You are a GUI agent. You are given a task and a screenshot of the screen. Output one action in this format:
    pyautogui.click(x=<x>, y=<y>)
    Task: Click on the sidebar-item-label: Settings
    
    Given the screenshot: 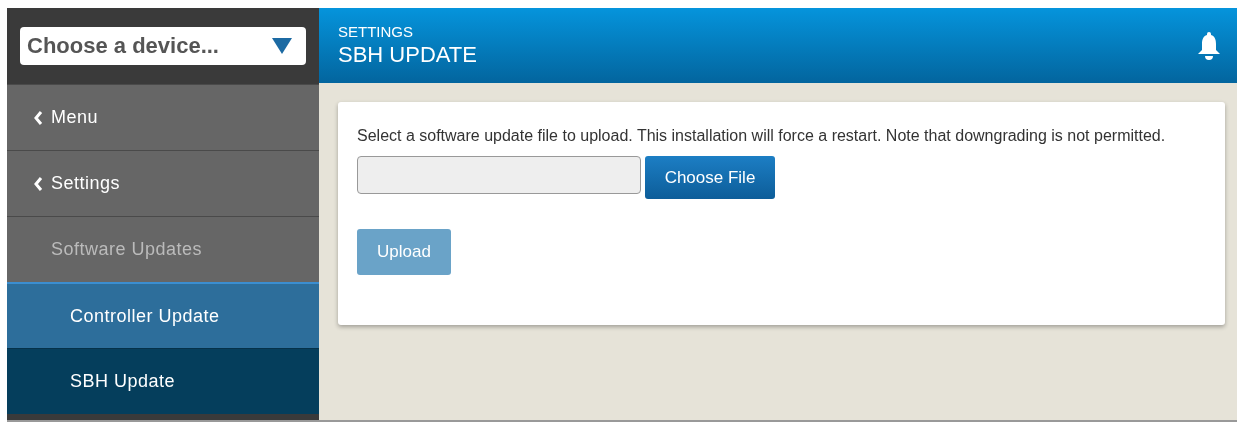 What is the action you would take?
    pyautogui.click(x=86, y=183)
    